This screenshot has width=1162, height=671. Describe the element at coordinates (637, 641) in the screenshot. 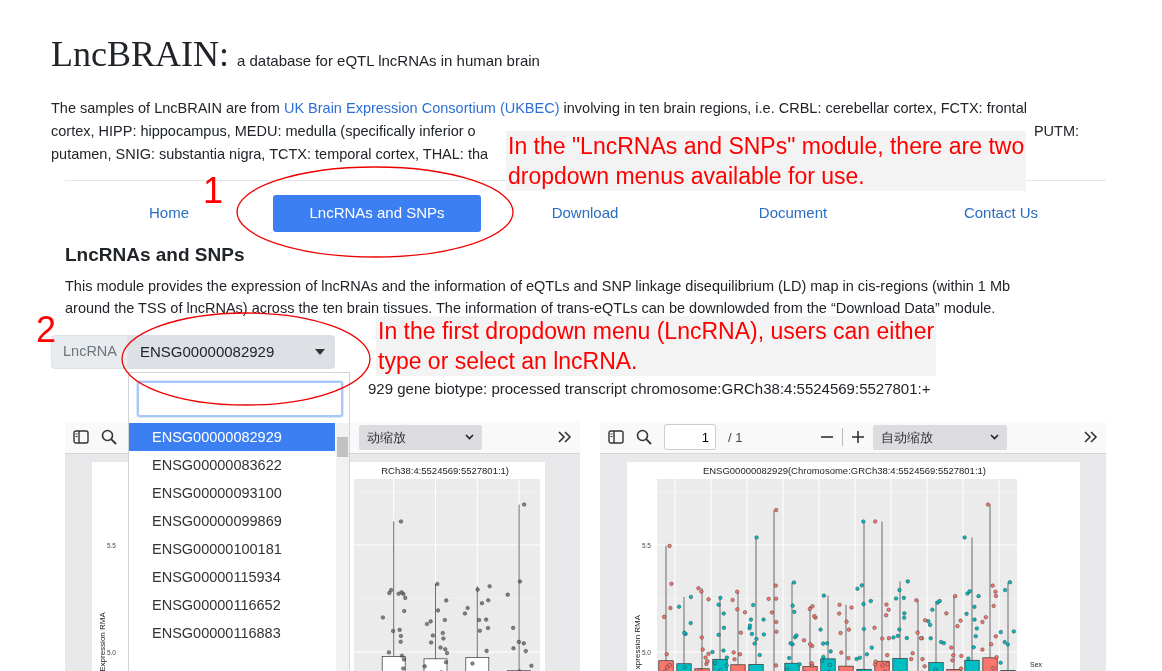

I see `axis-label: xpression RMA` at that location.